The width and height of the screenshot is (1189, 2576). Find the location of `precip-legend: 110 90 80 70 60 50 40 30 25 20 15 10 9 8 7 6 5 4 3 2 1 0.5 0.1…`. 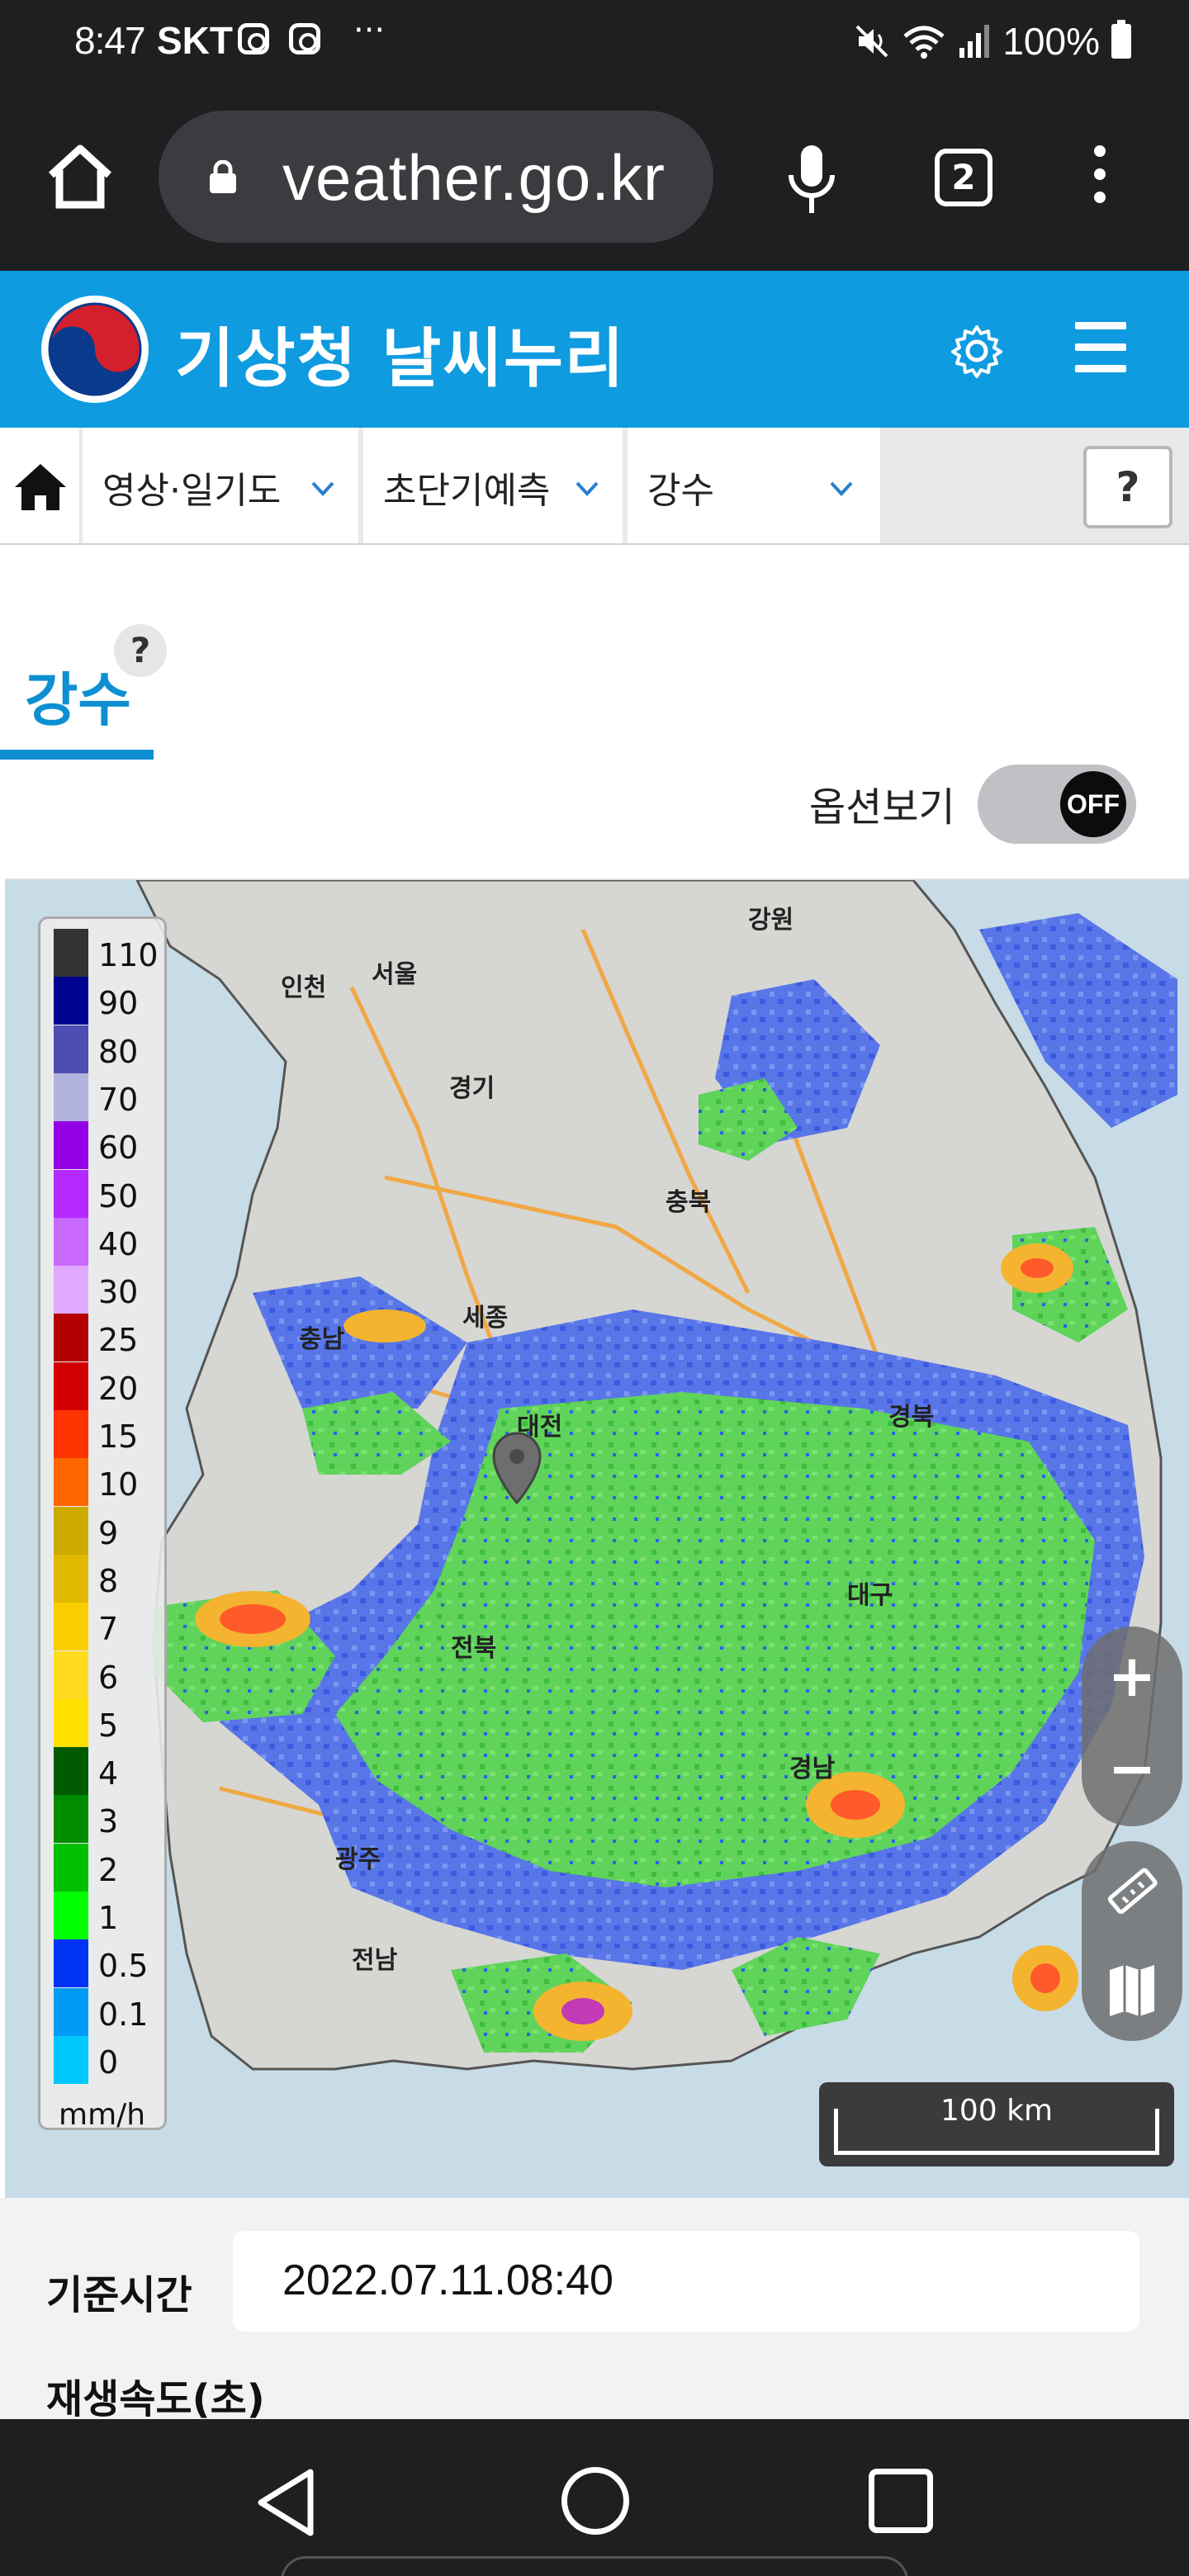

precip-legend: 110 90 80 70 60 50 40 30 25 20 15 10 9 8 7 6 5 4 3 2 1 0.5 0.1… is located at coordinates (103, 1524).